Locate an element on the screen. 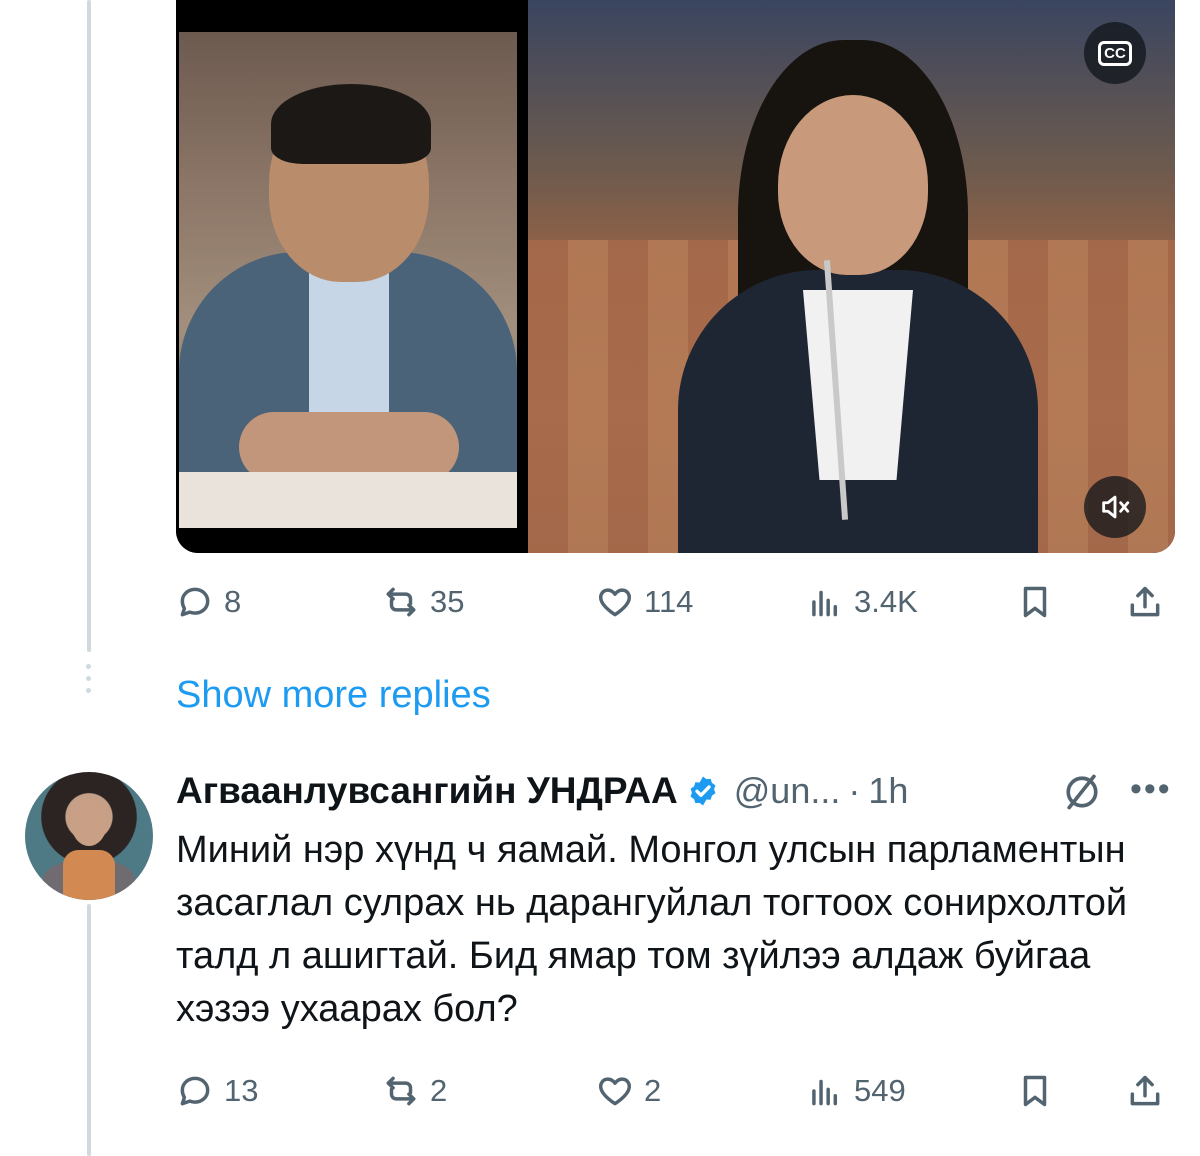 The height and width of the screenshot is (1156, 1200). thread-line-bottom is located at coordinates (89, 1030).